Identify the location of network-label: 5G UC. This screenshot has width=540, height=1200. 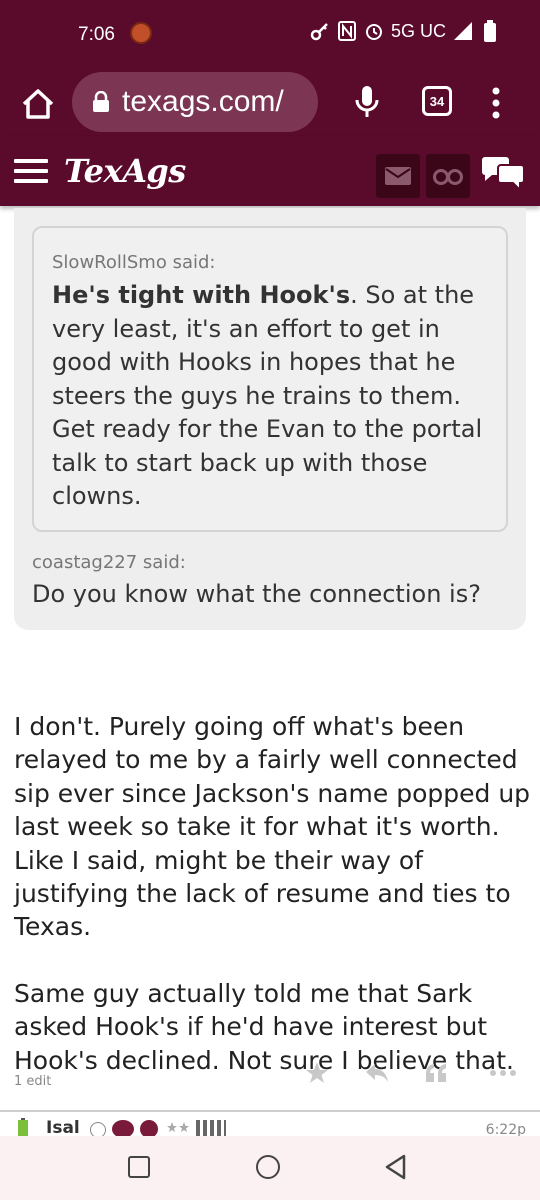
(418, 30).